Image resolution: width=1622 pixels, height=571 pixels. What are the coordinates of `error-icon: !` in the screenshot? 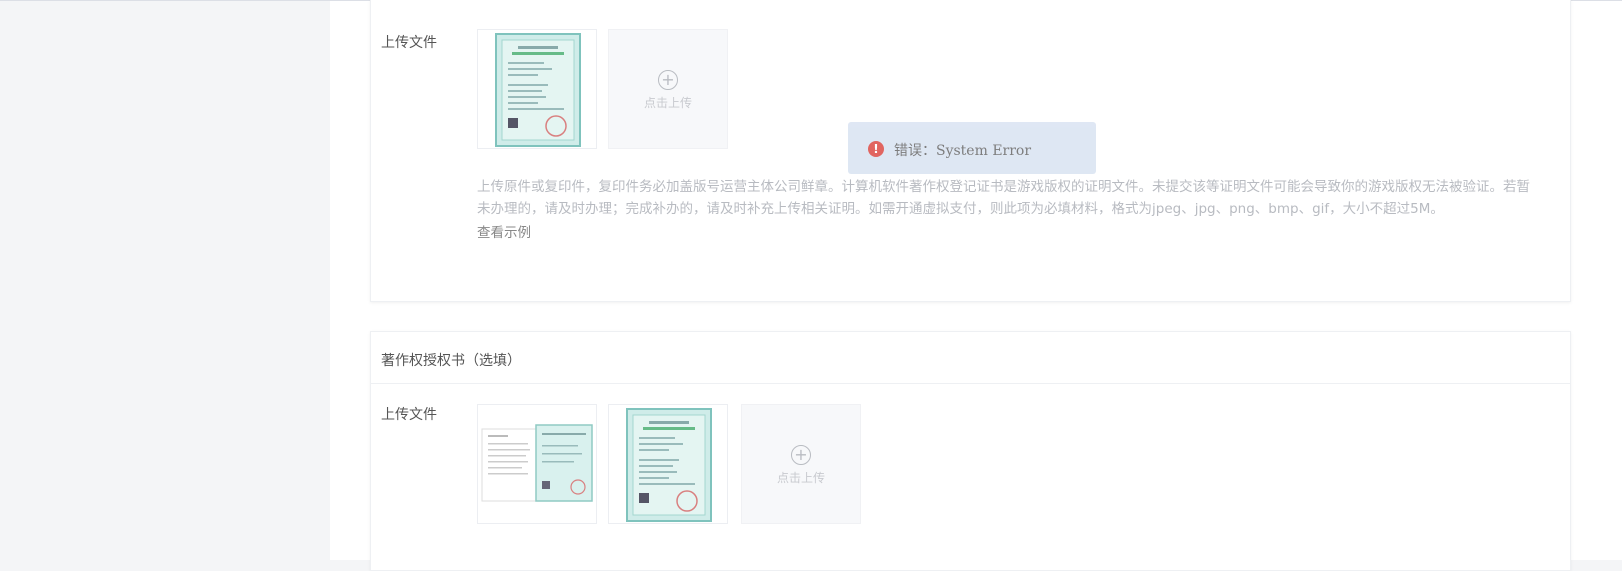 It's located at (876, 149).